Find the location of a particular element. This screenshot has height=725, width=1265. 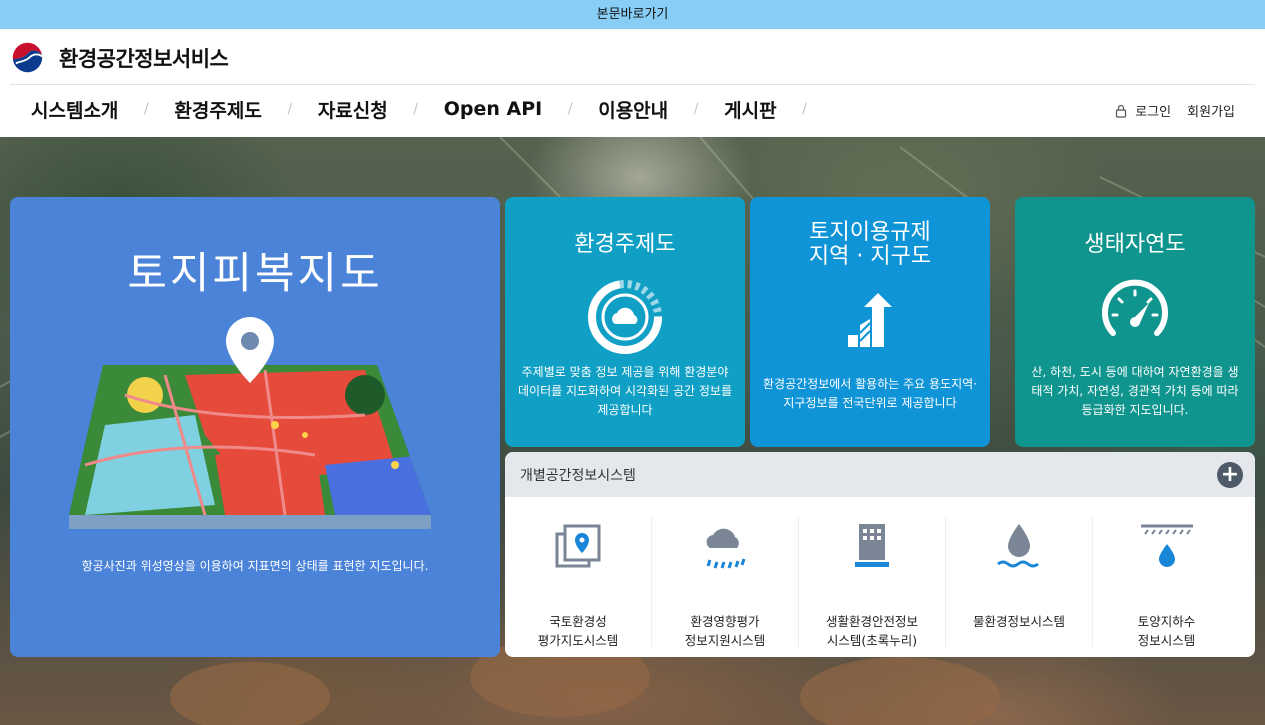

nav-item-env-theme-map: 환경주제도 is located at coordinates (217, 109).